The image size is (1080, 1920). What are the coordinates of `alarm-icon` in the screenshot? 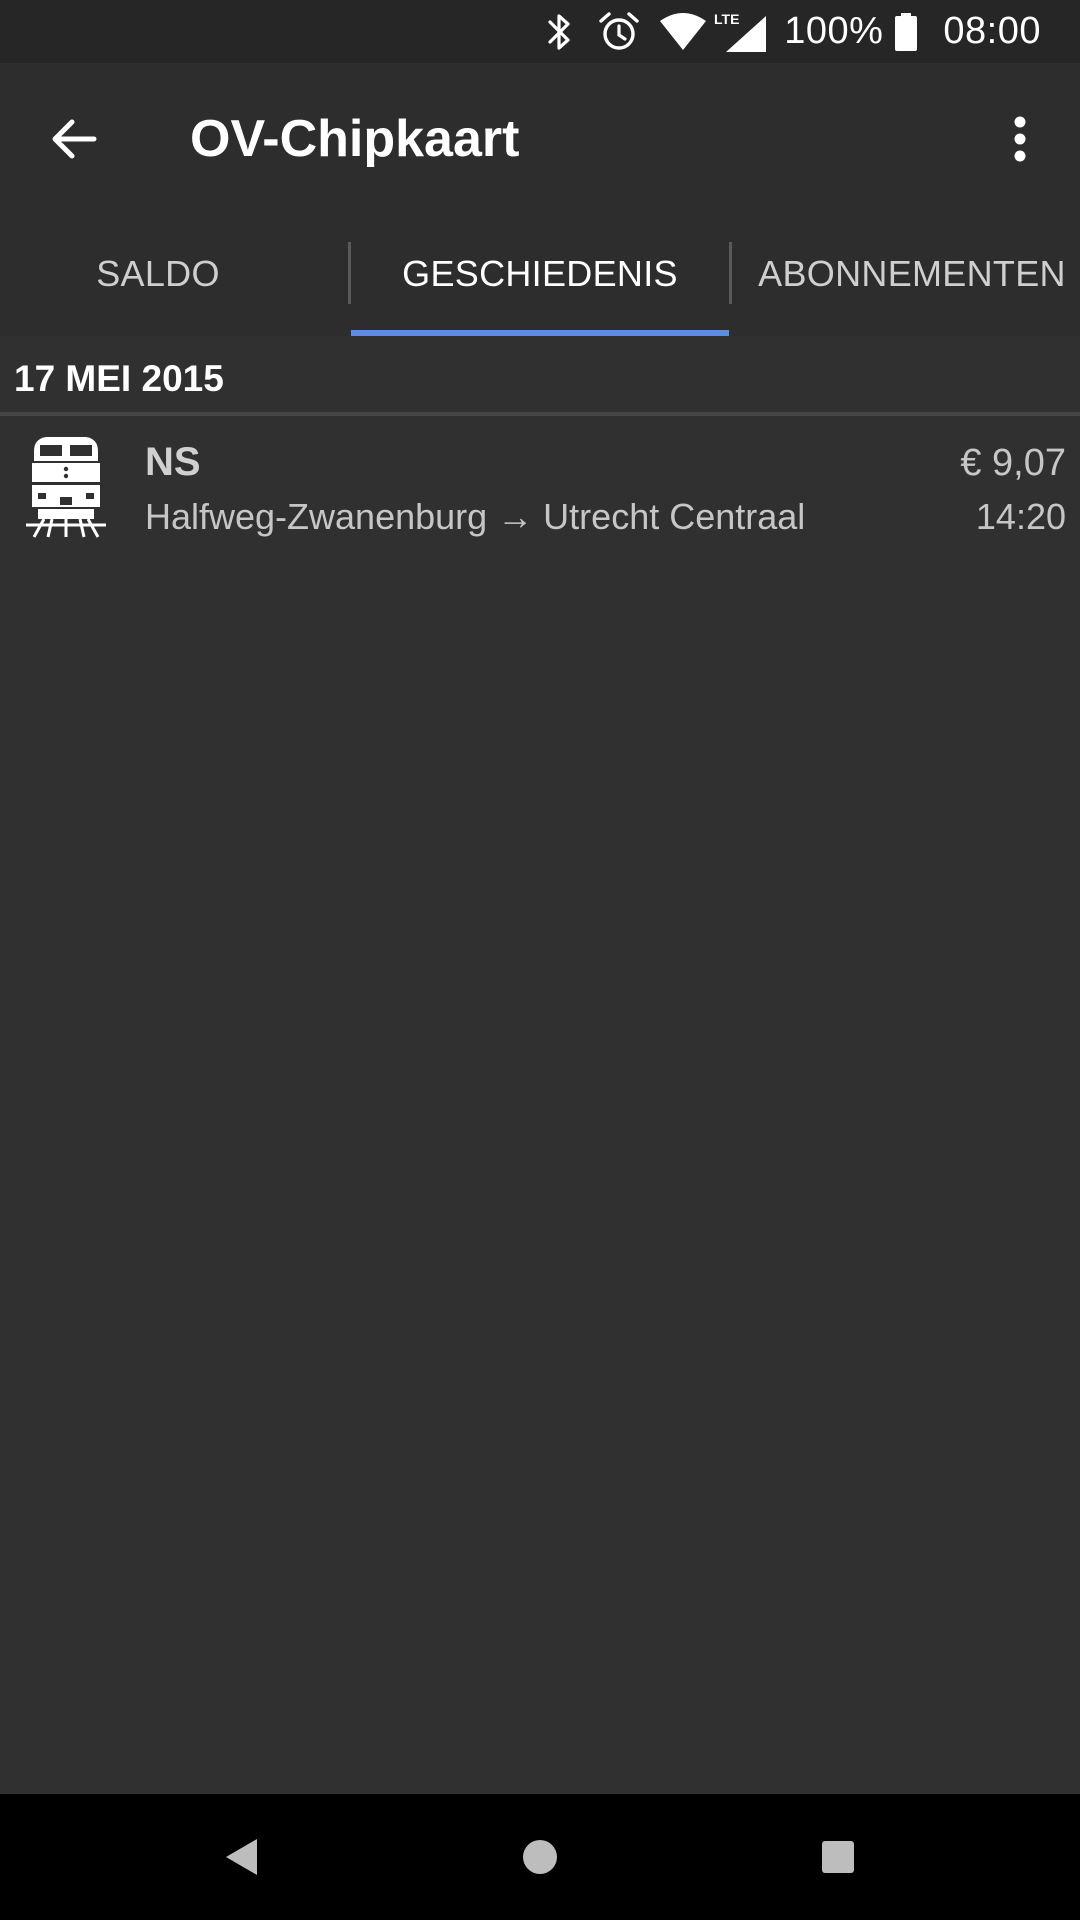 It's located at (619, 31).